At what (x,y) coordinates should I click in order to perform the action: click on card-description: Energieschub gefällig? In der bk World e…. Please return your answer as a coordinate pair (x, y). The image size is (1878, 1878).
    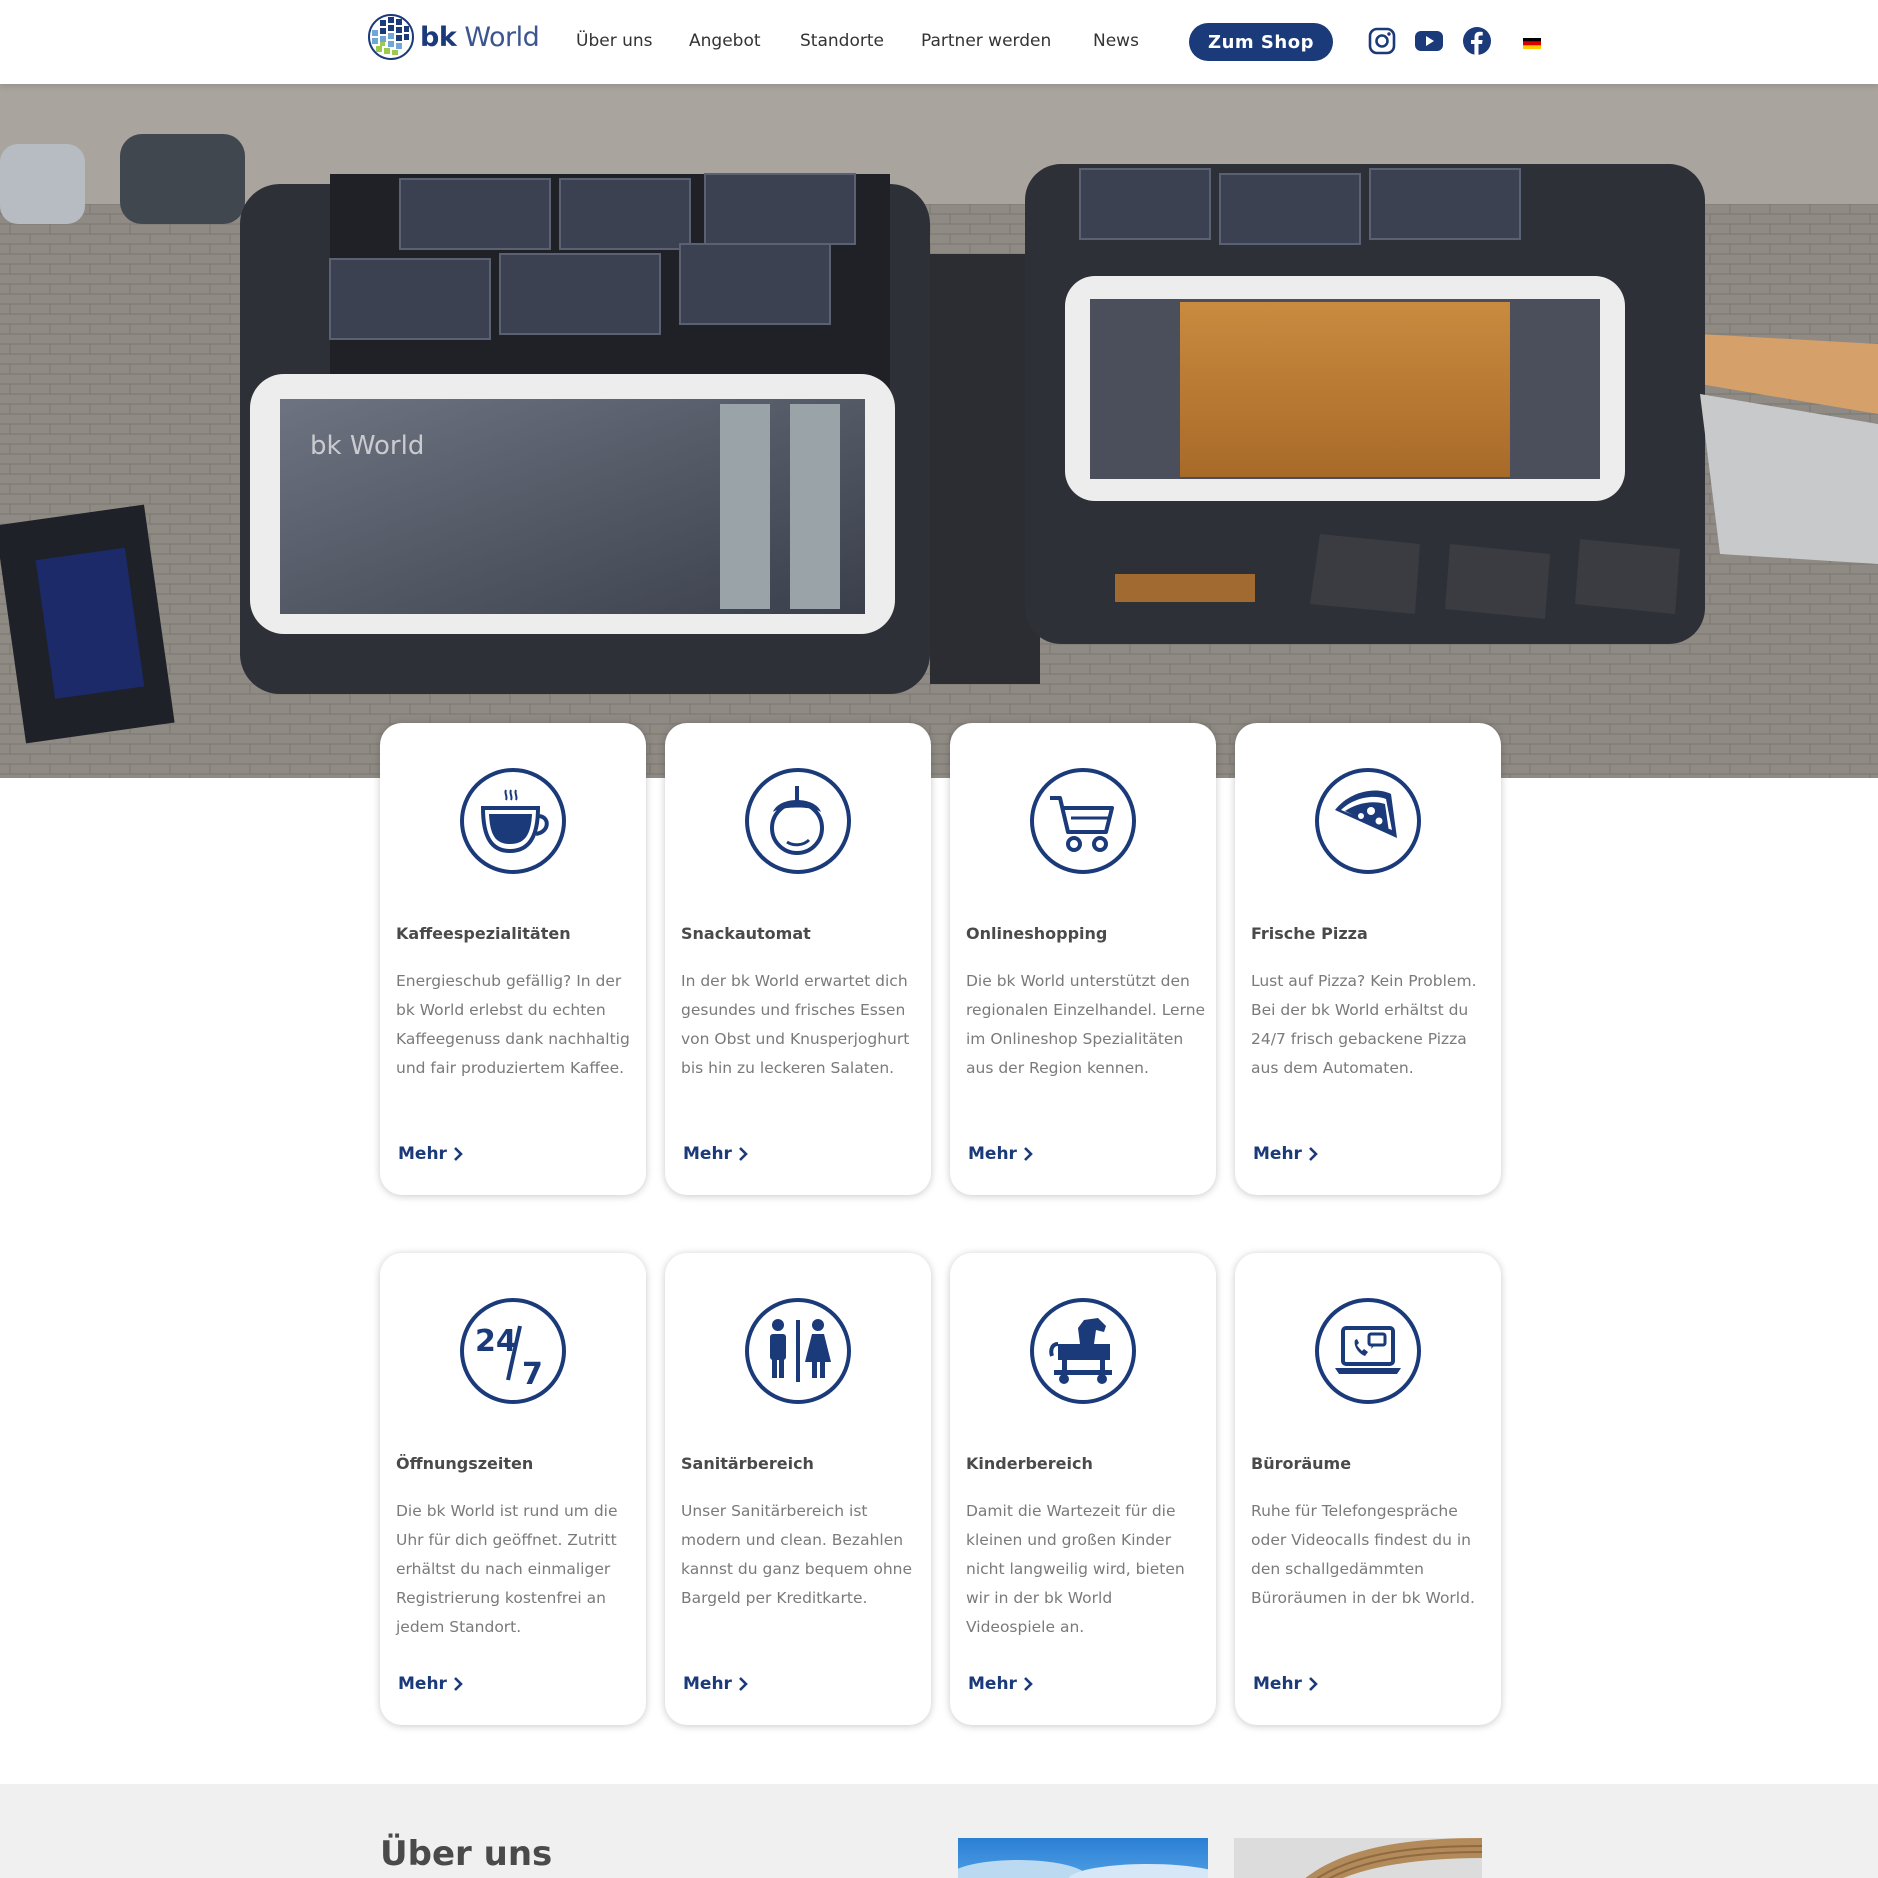
    Looking at the image, I should click on (513, 1024).